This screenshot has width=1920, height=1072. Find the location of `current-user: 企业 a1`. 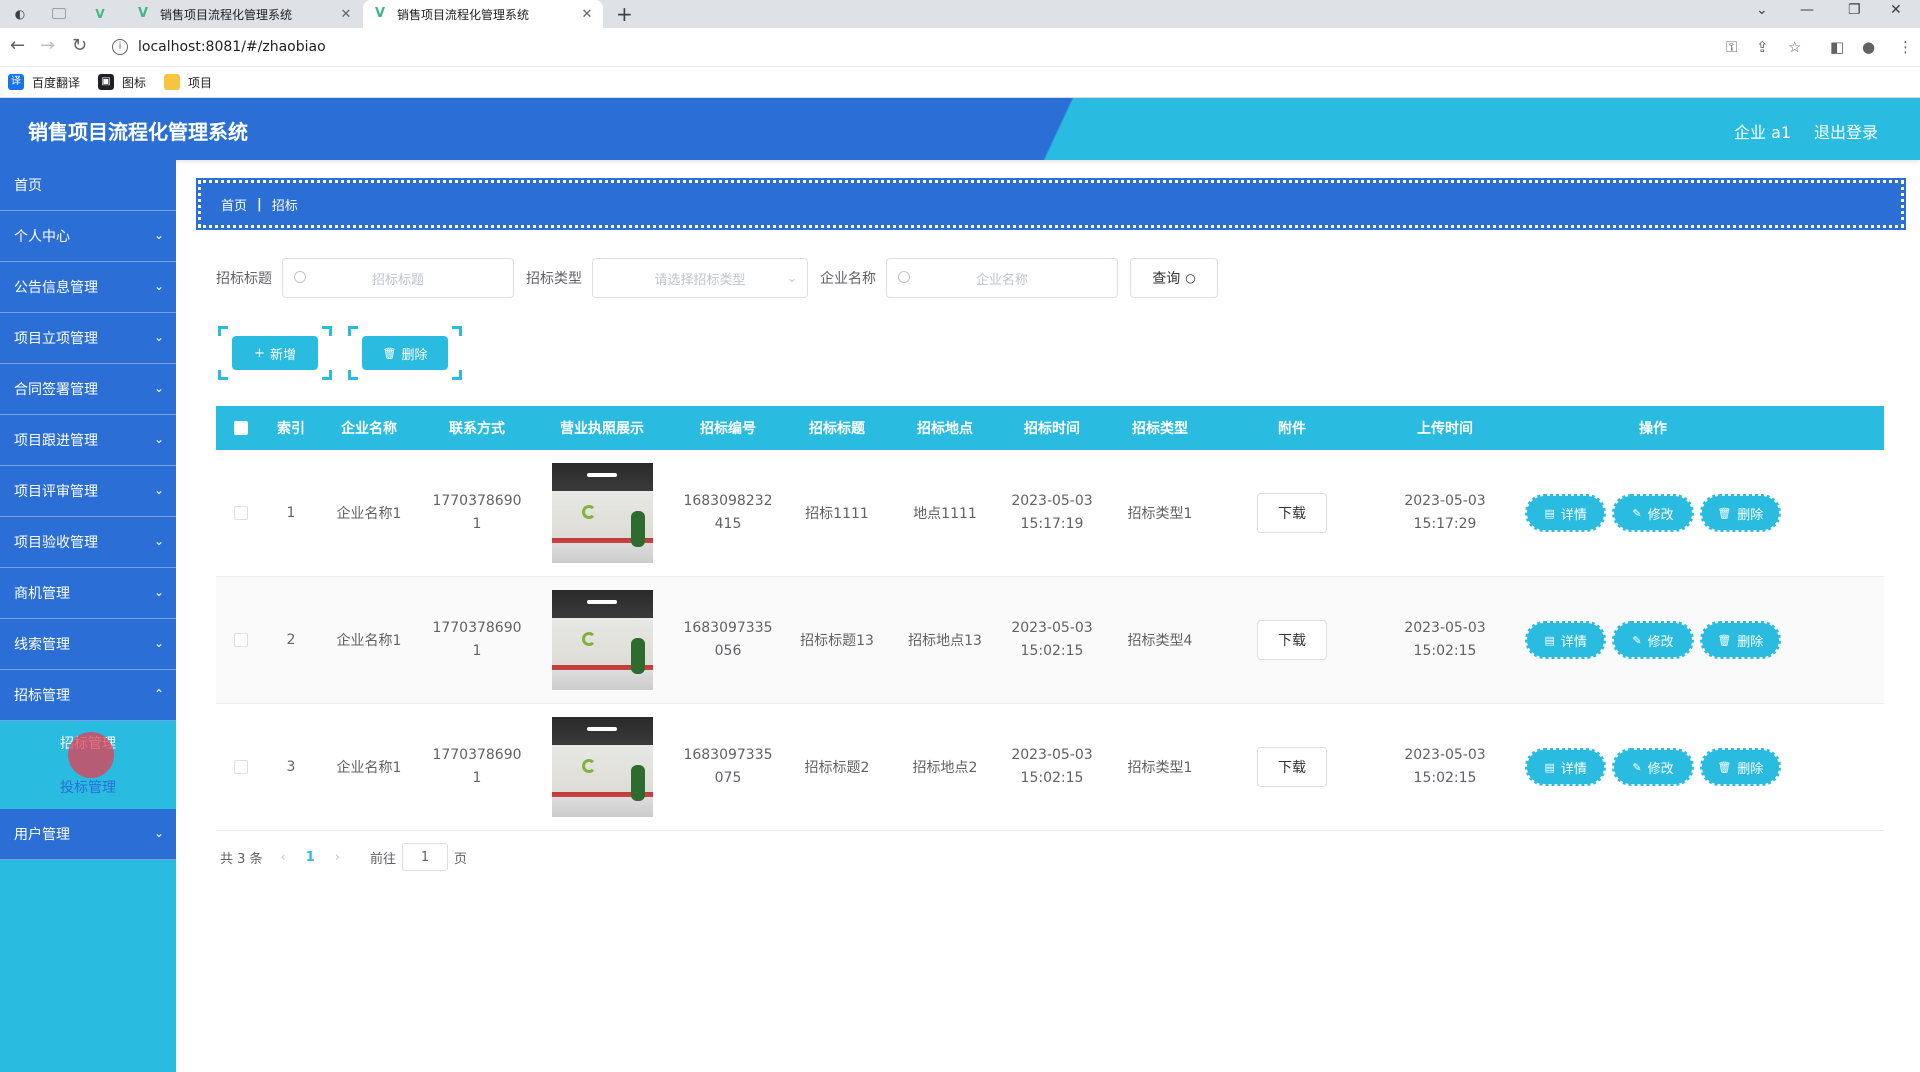

current-user: 企业 a1 is located at coordinates (1762, 131).